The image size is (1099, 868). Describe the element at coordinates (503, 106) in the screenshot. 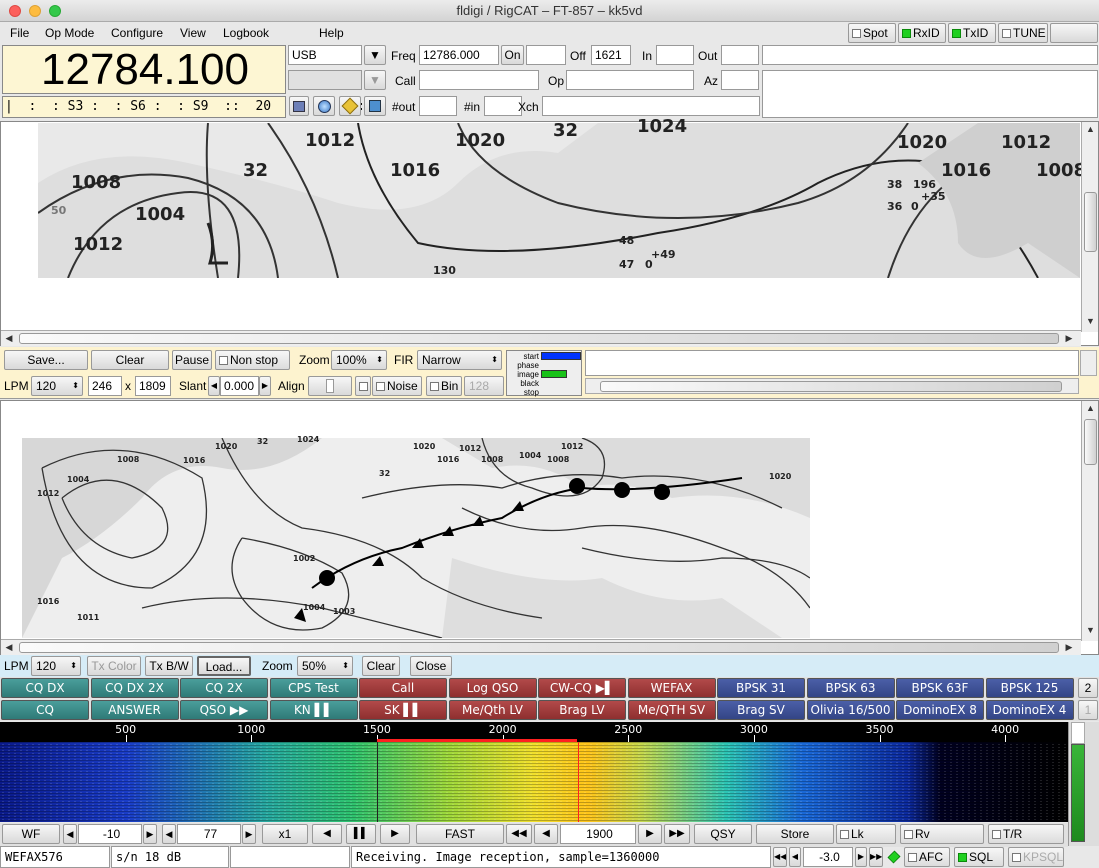

I see `serial-in-field` at that location.